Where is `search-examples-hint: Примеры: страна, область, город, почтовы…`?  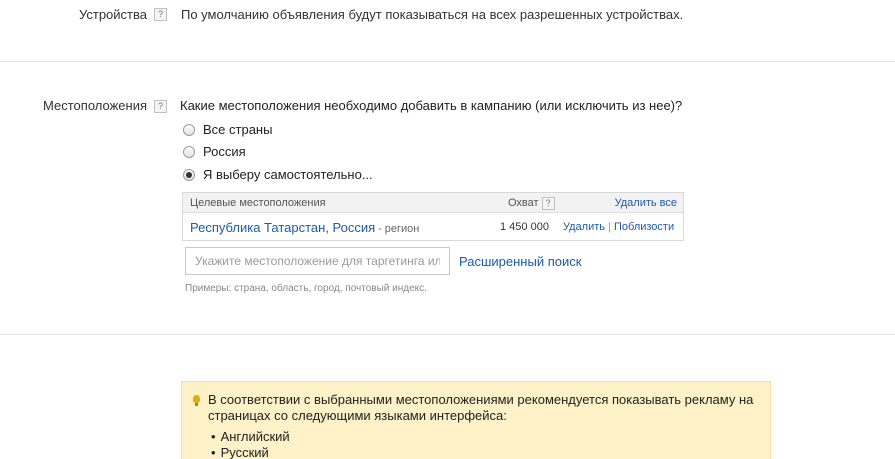
search-examples-hint: Примеры: страна, область, город, почтовы… is located at coordinates (306, 288).